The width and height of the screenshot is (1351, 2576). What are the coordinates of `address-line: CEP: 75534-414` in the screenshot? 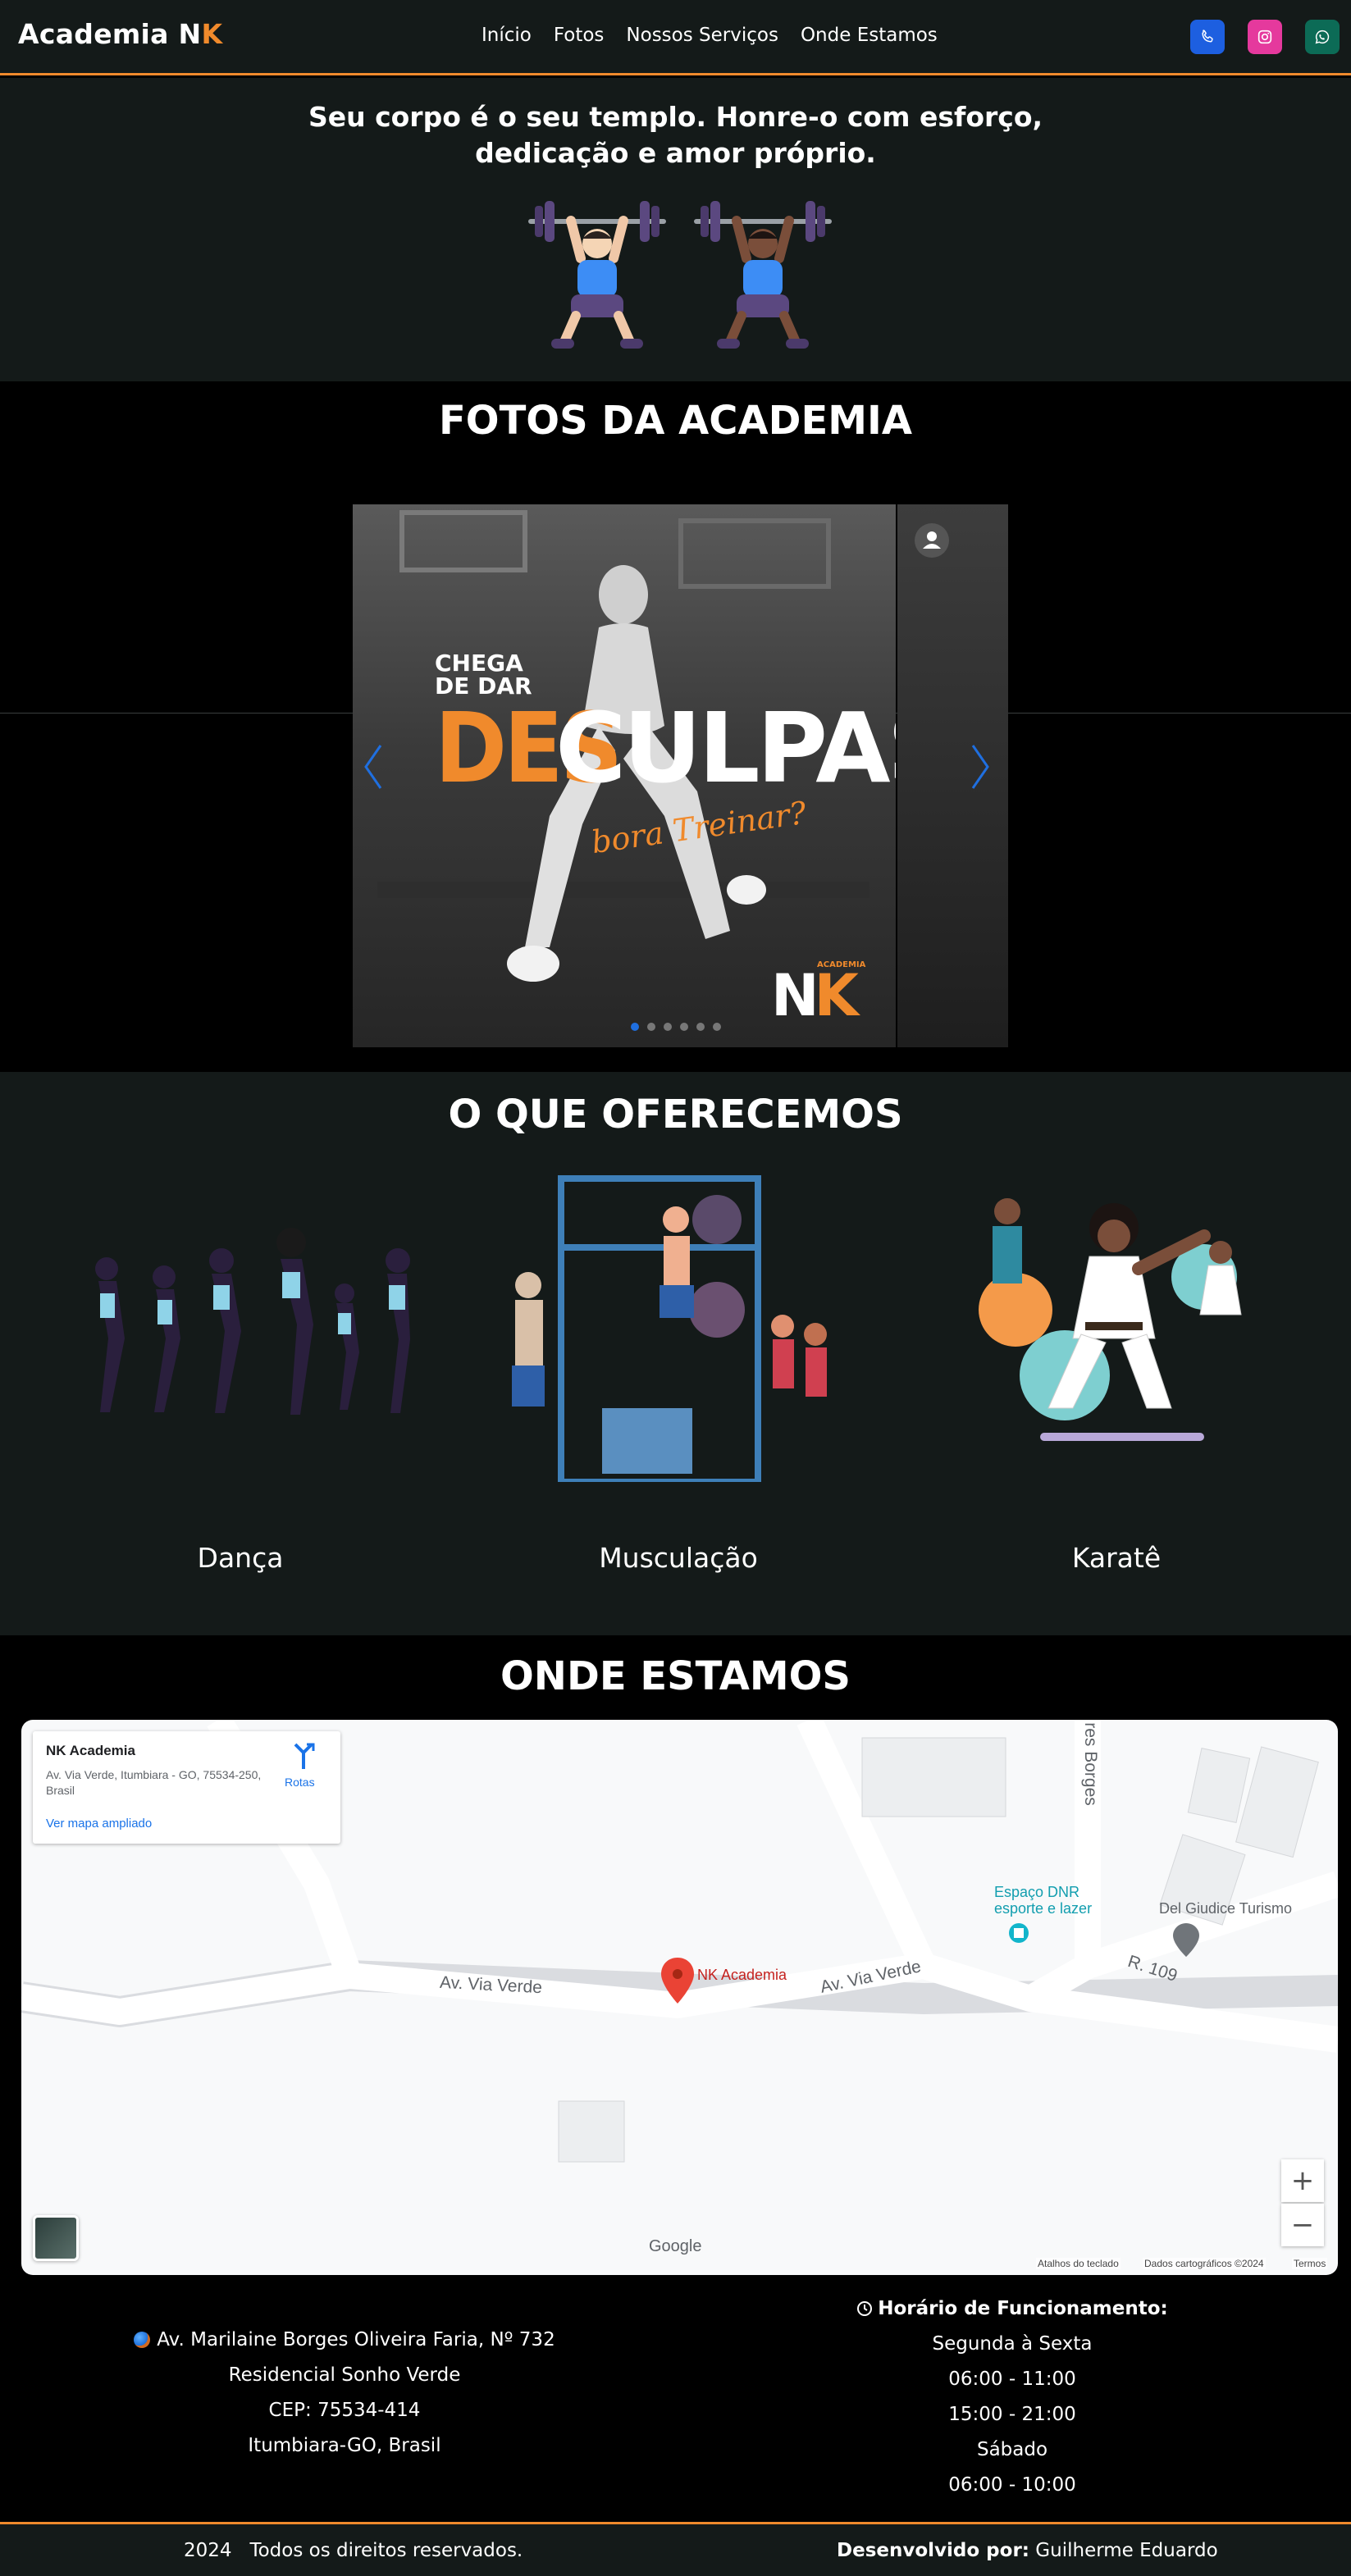 It's located at (344, 2410).